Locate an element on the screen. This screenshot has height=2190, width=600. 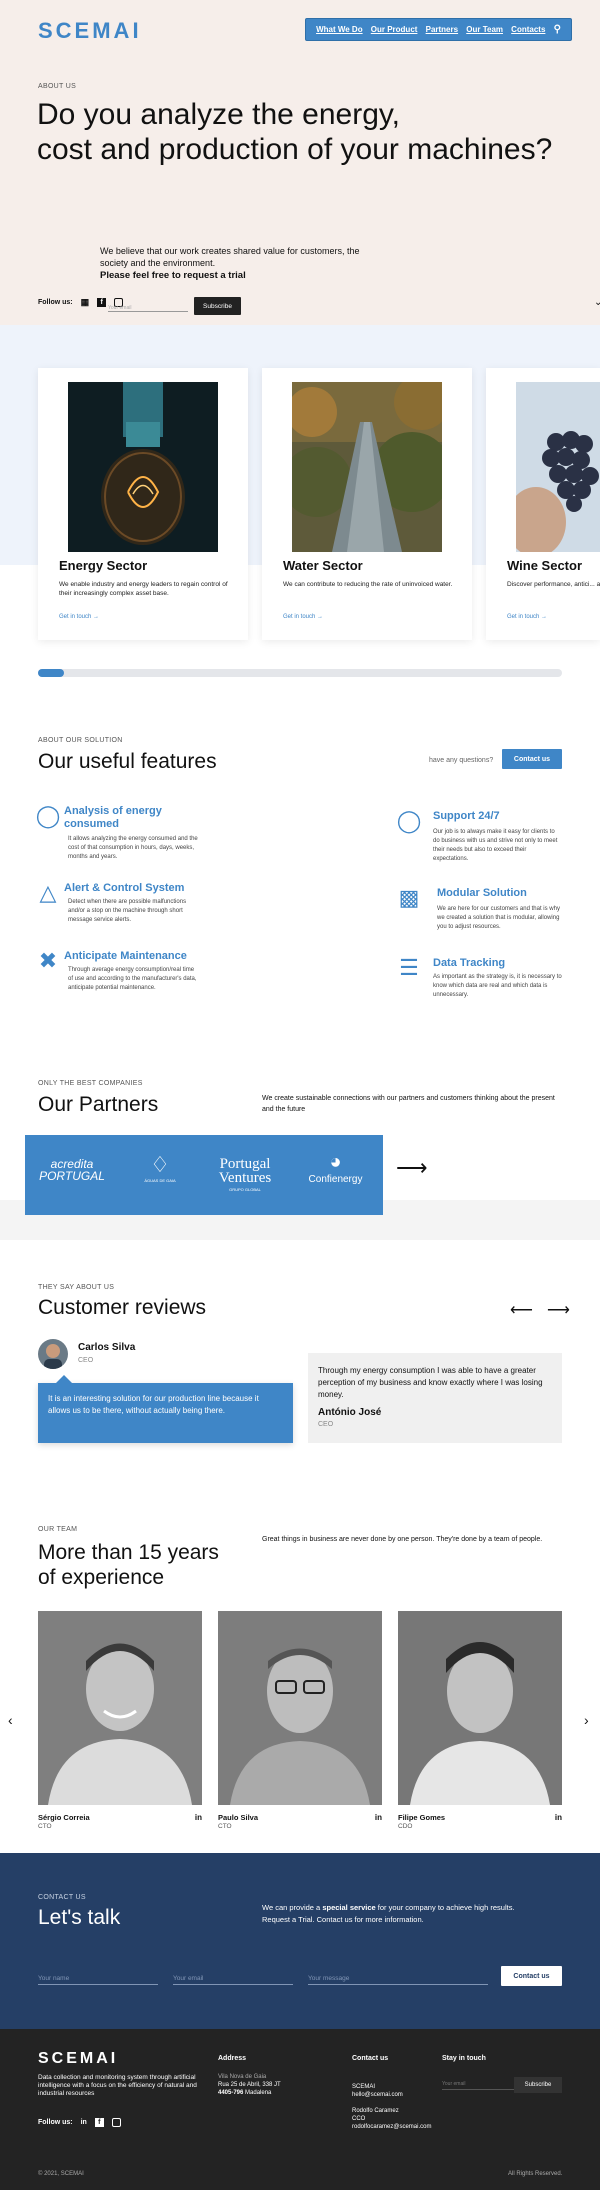
team-title-line1: More than 15 years is located at coordinates (128, 1552).